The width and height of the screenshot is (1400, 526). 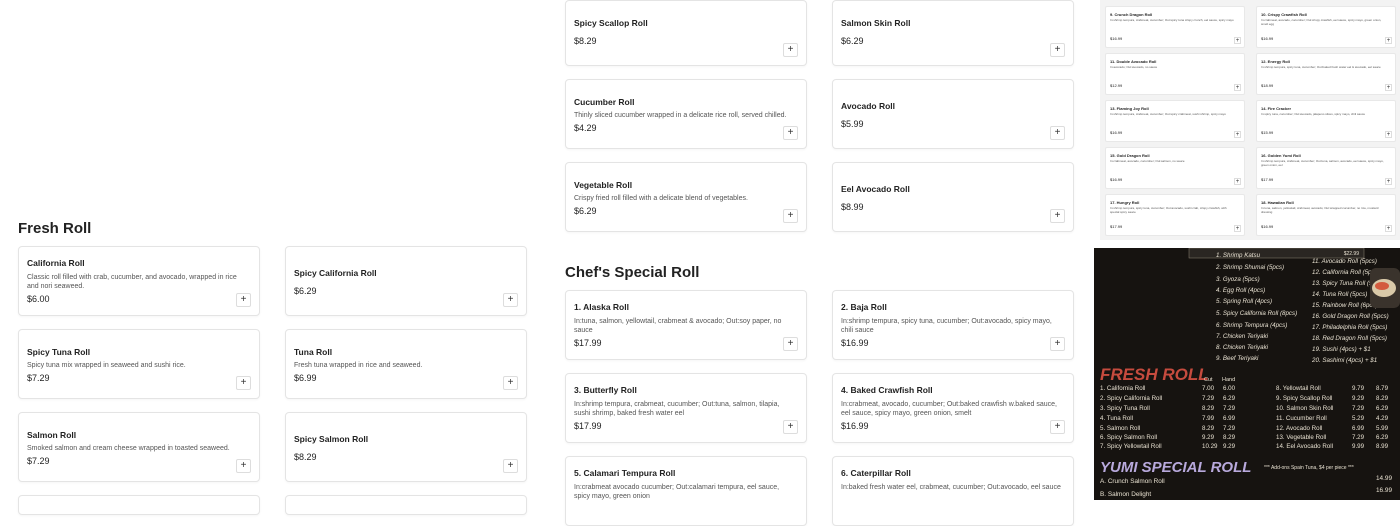 What do you see at coordinates (1358, 398) in the screenshot?
I see `fresh-item-cut: 9.29` at bounding box center [1358, 398].